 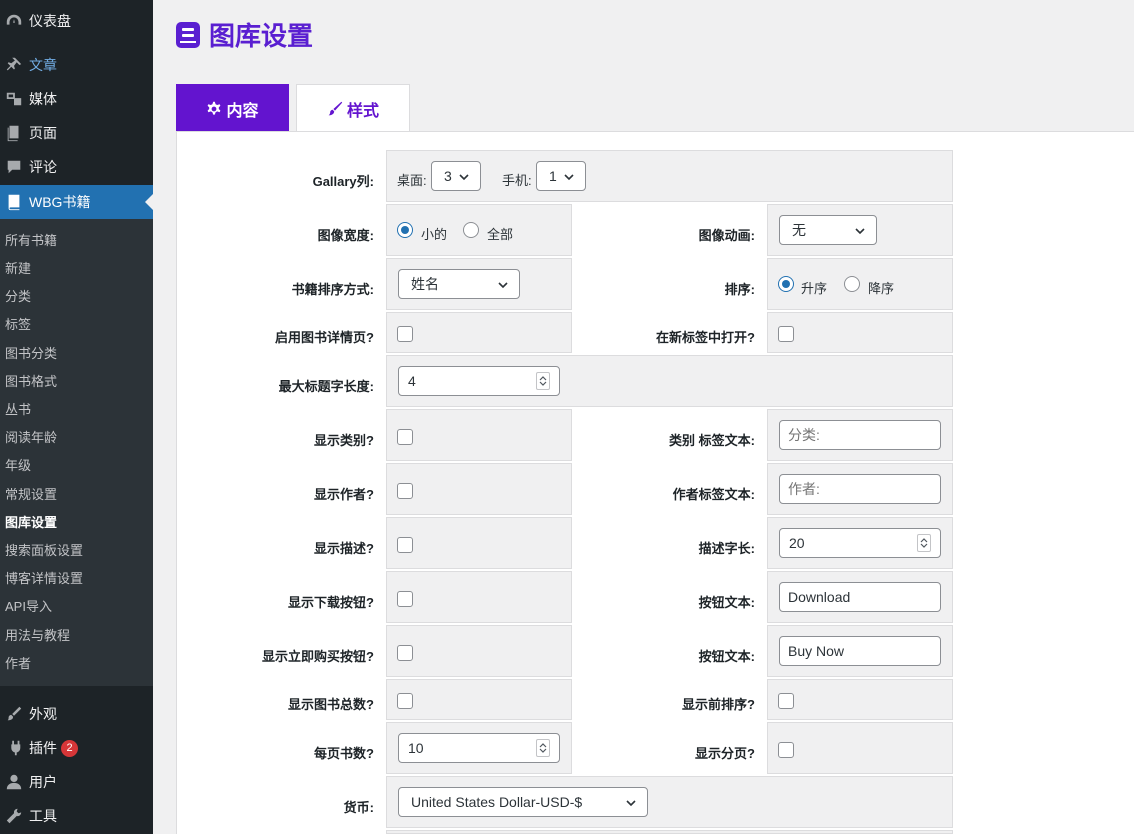 I want to click on author-text-input, so click(x=860, y=489).